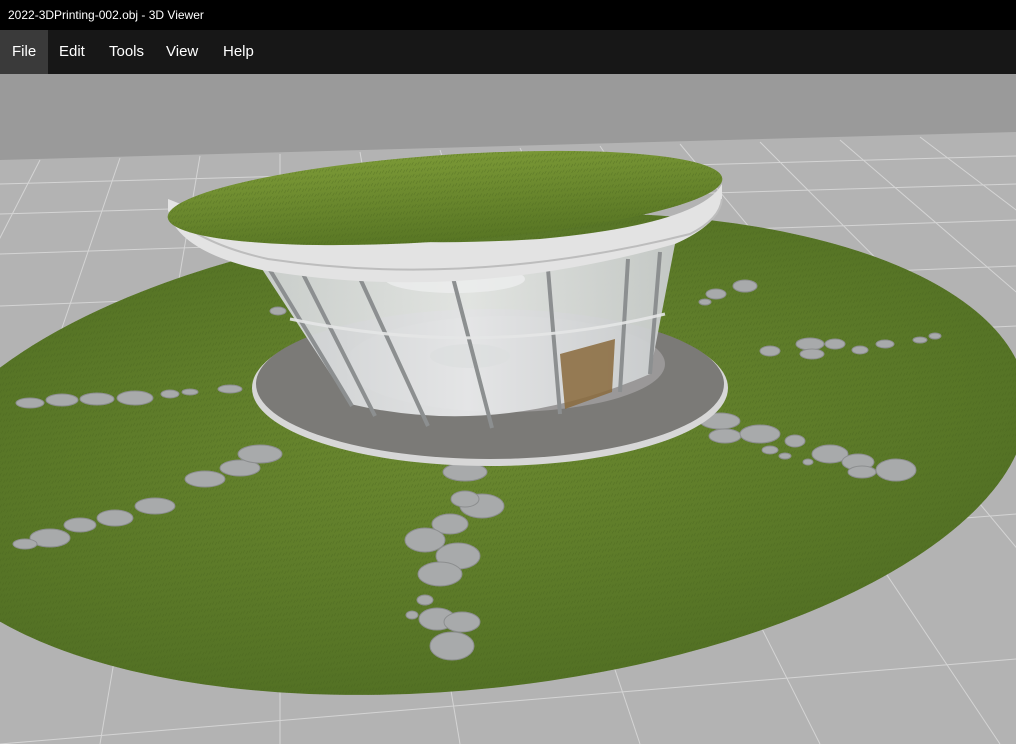 The height and width of the screenshot is (744, 1016). What do you see at coordinates (106, 15) in the screenshot?
I see `window-title: 2022-3DPrinting-002.obj - 3D Viewer` at bounding box center [106, 15].